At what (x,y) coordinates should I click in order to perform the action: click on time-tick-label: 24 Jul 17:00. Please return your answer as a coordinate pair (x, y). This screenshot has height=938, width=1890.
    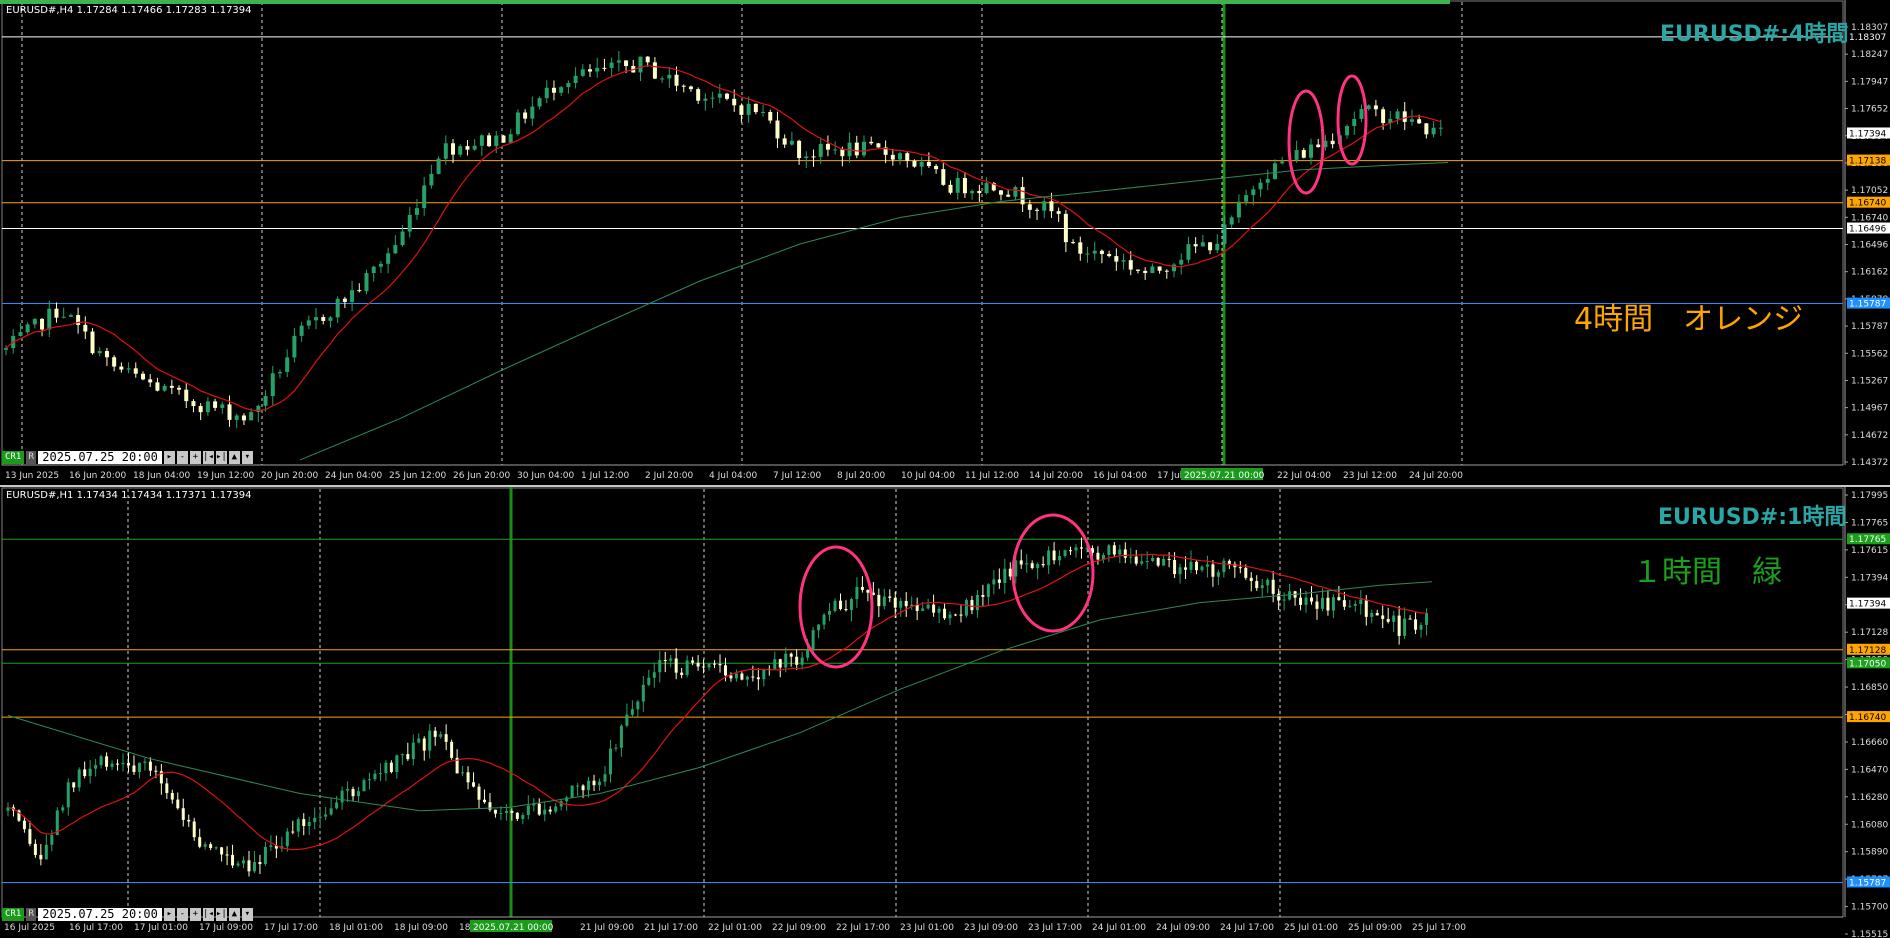
    Looking at the image, I should click on (1247, 928).